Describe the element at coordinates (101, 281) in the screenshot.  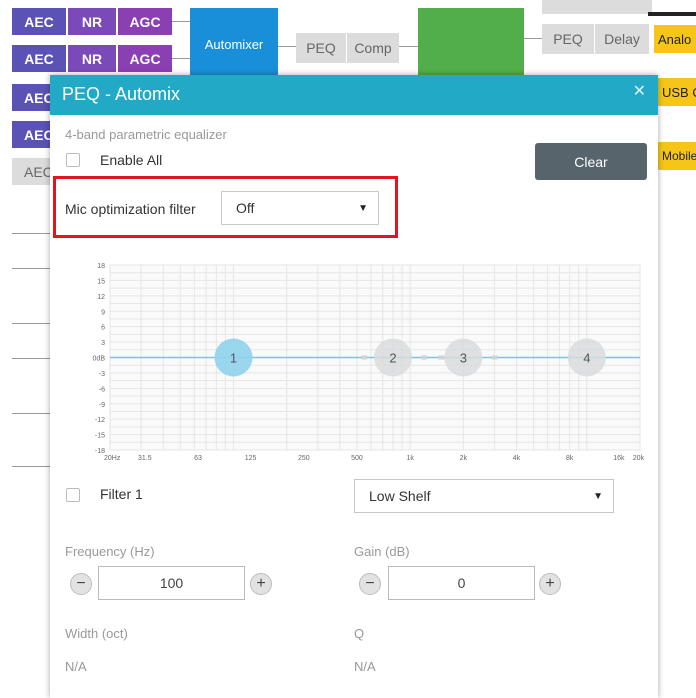
I see `eq-y-tick-label: 15` at that location.